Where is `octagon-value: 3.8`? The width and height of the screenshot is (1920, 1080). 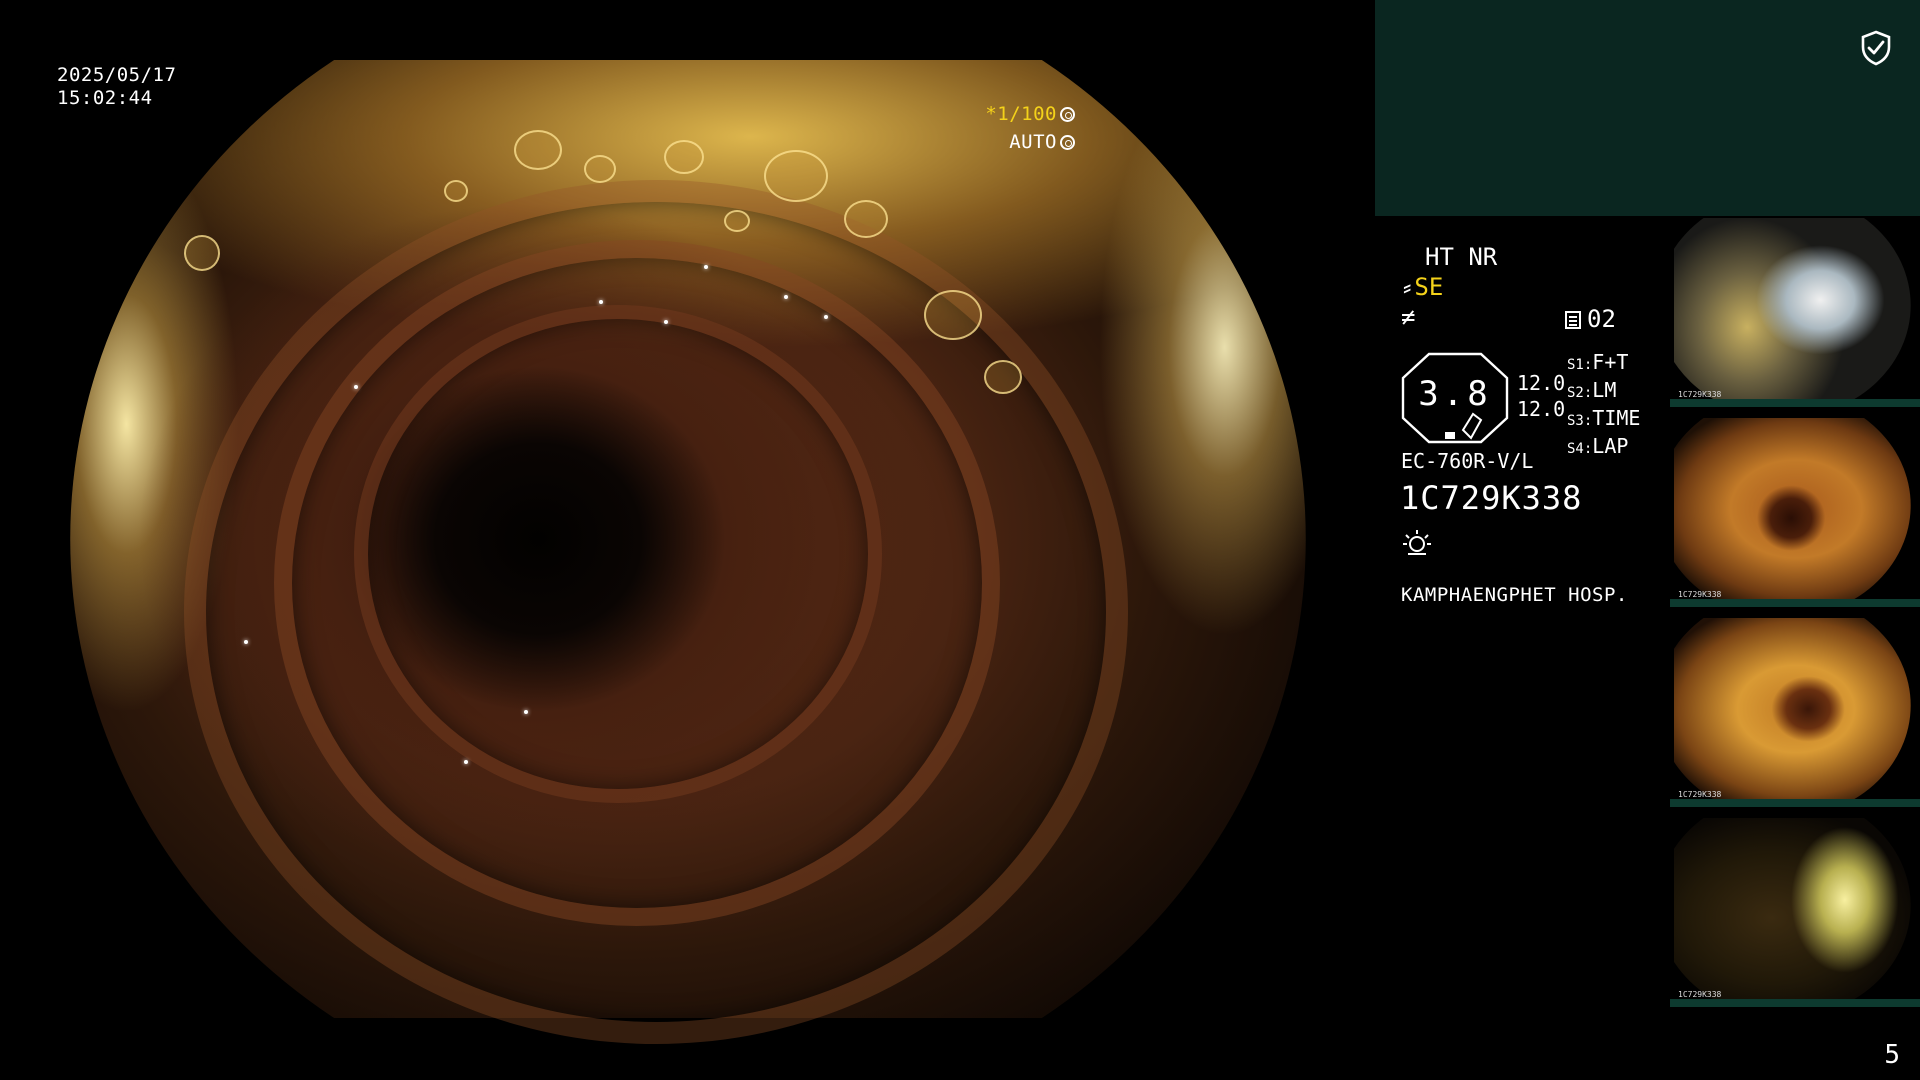
octagon-value: 3.8 is located at coordinates (1455, 394).